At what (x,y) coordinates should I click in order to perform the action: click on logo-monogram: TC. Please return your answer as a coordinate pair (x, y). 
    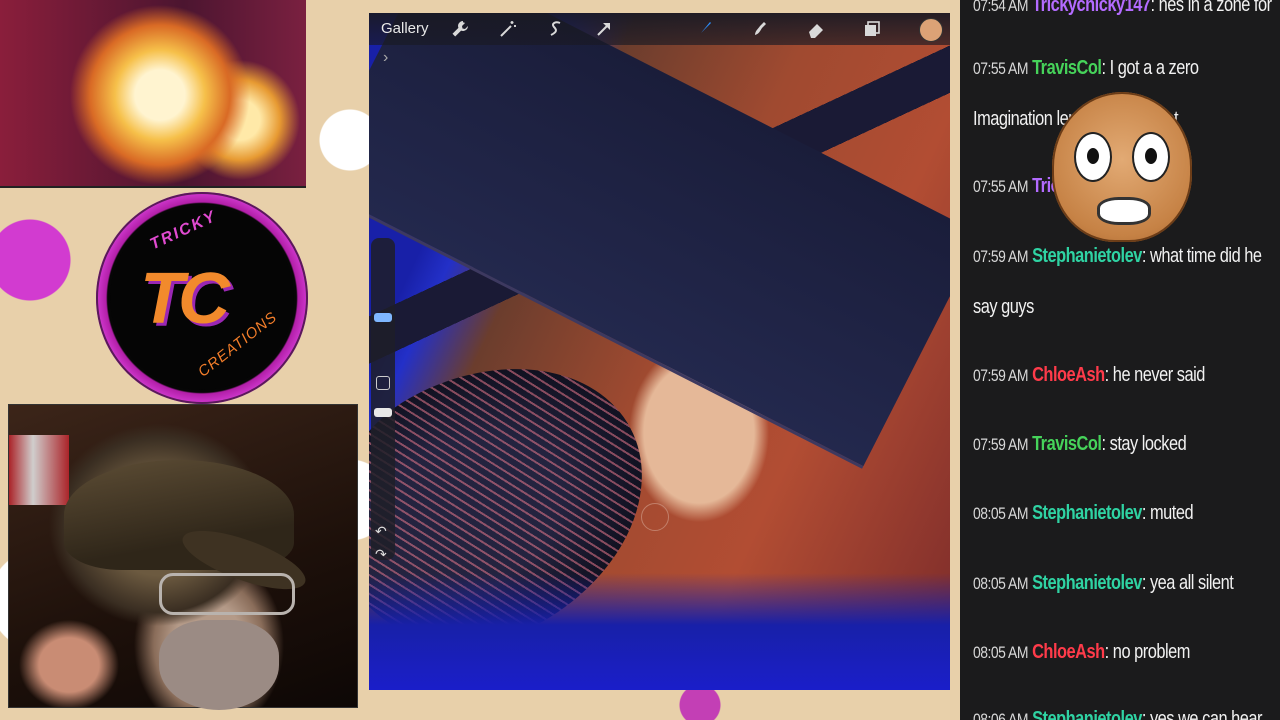
    Looking at the image, I should click on (185, 299).